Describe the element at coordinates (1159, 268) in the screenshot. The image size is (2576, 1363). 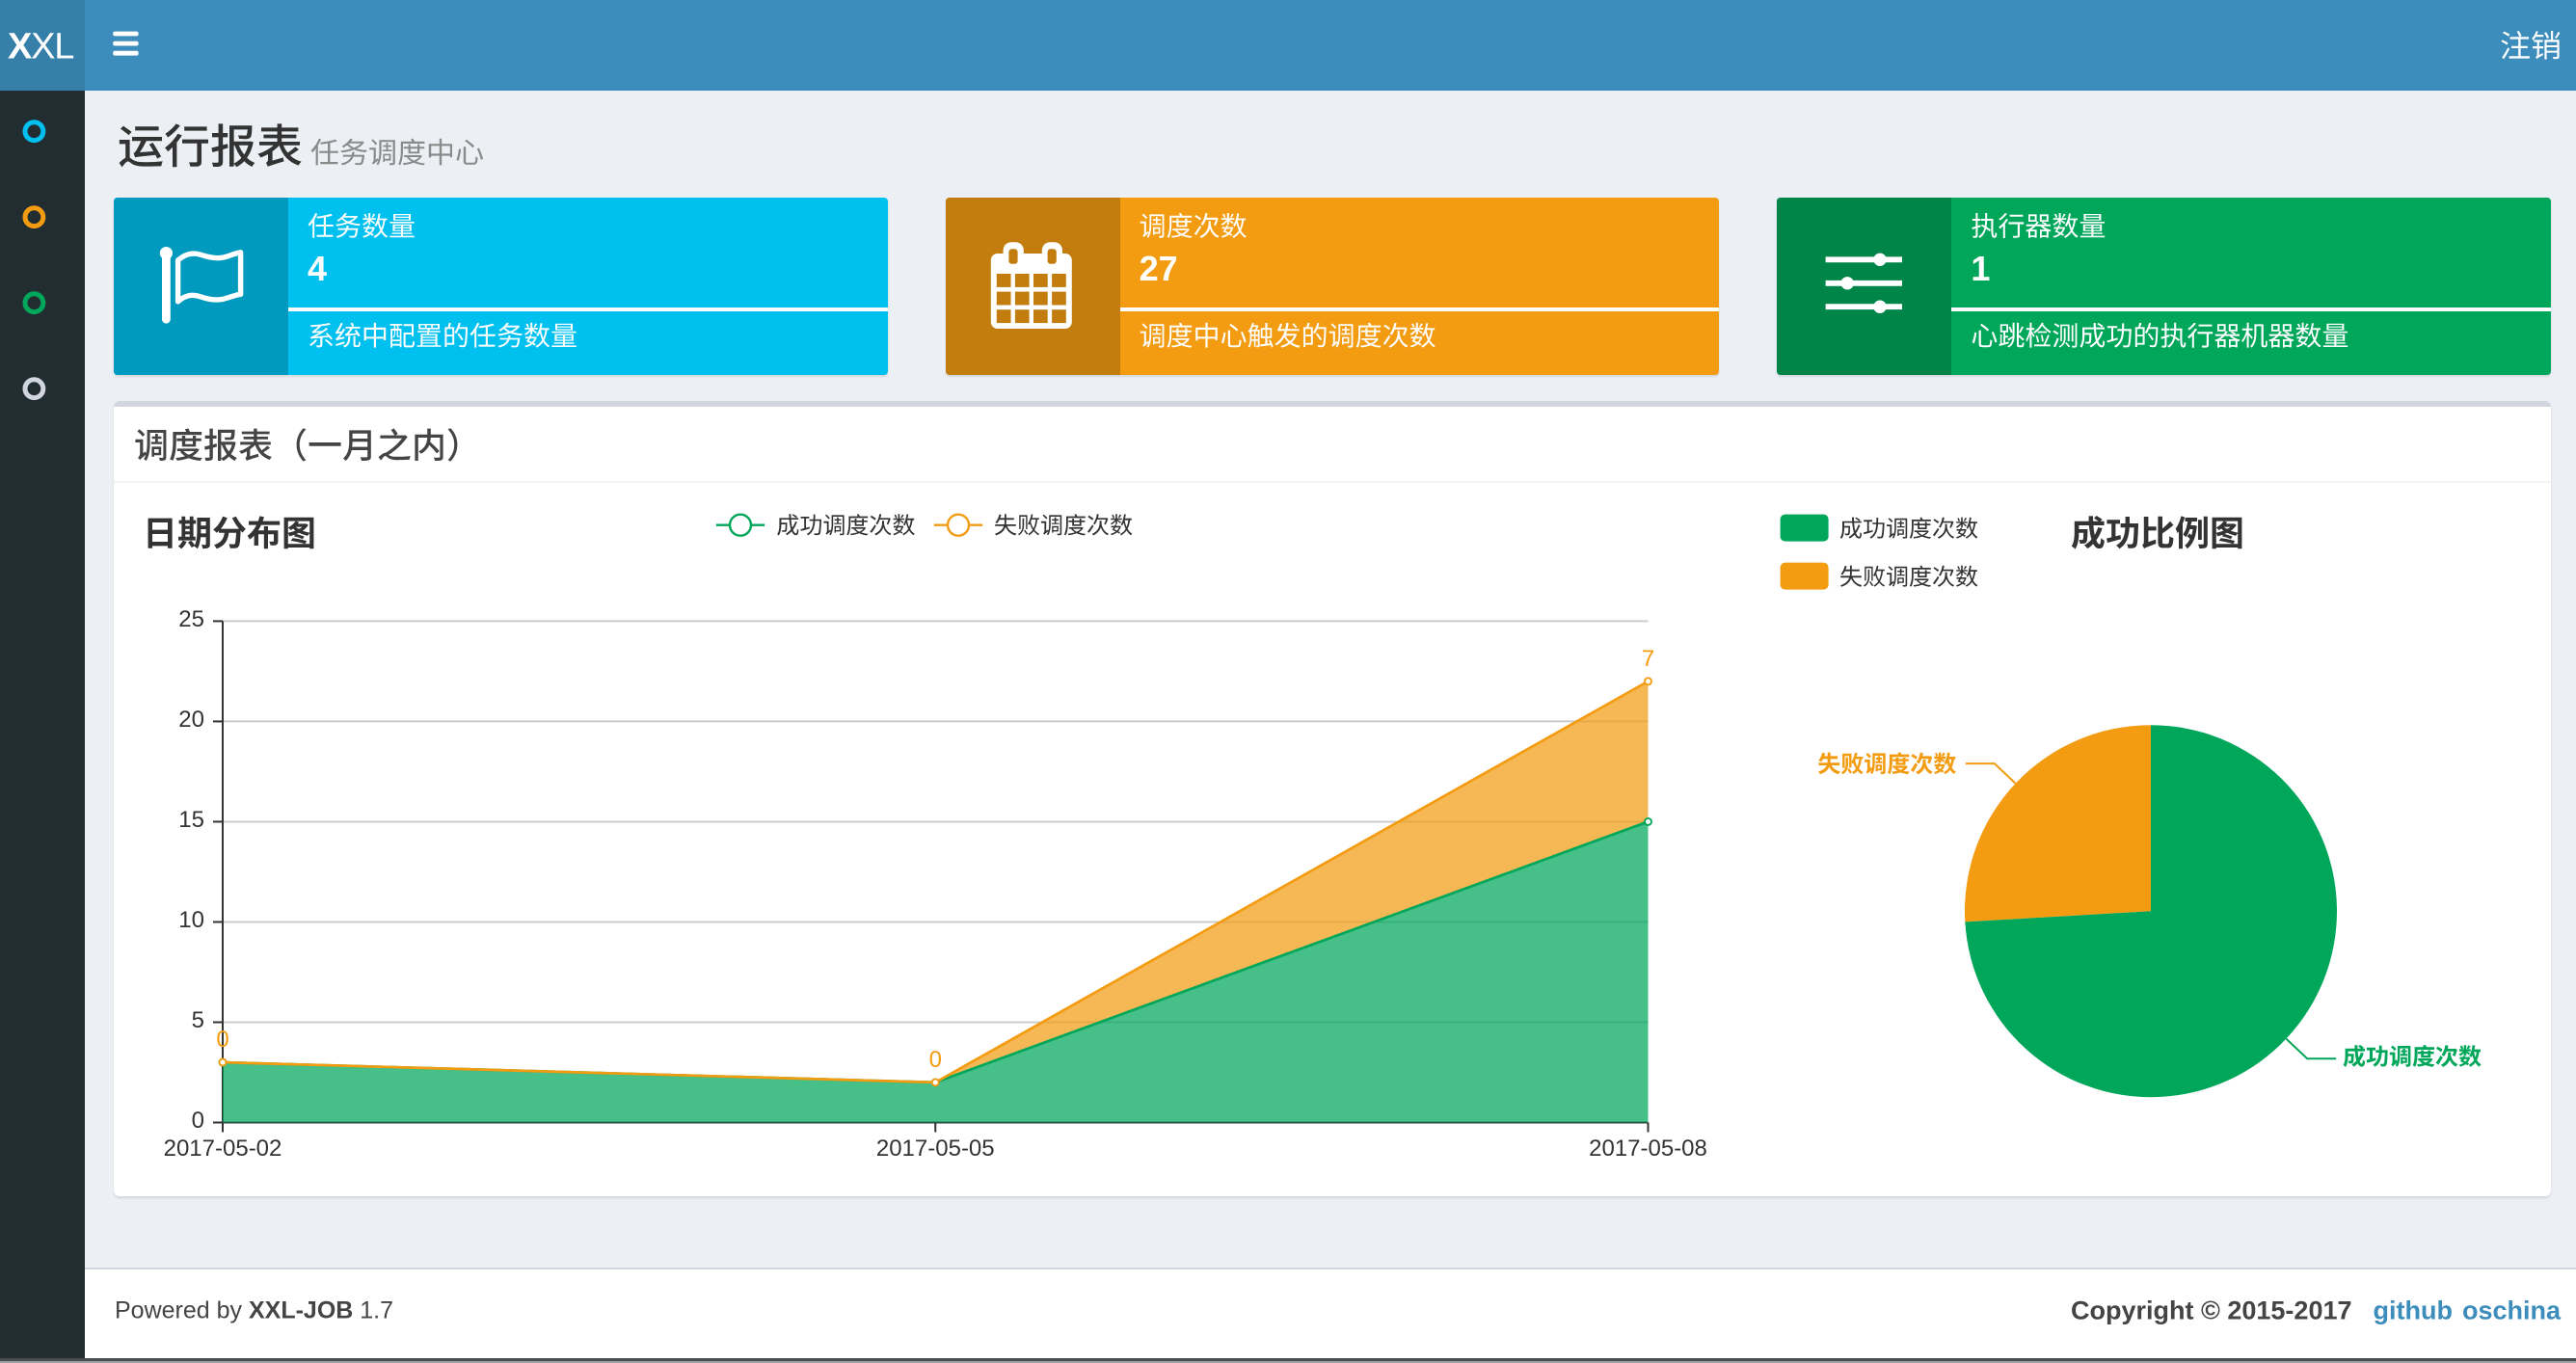
I see `svg-text: 27` at that location.